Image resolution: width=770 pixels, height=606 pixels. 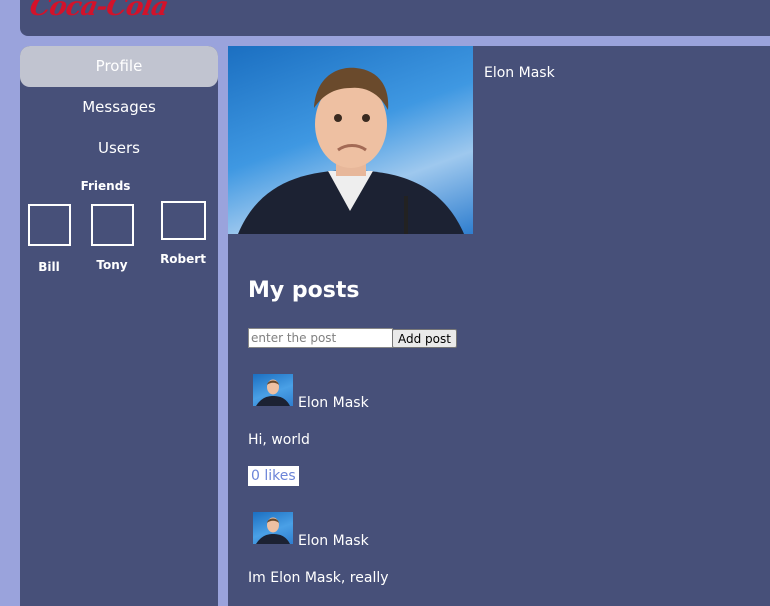 What do you see at coordinates (498, 439) in the screenshot?
I see `post-item: Elon Mask Hi, world 0 likes` at bounding box center [498, 439].